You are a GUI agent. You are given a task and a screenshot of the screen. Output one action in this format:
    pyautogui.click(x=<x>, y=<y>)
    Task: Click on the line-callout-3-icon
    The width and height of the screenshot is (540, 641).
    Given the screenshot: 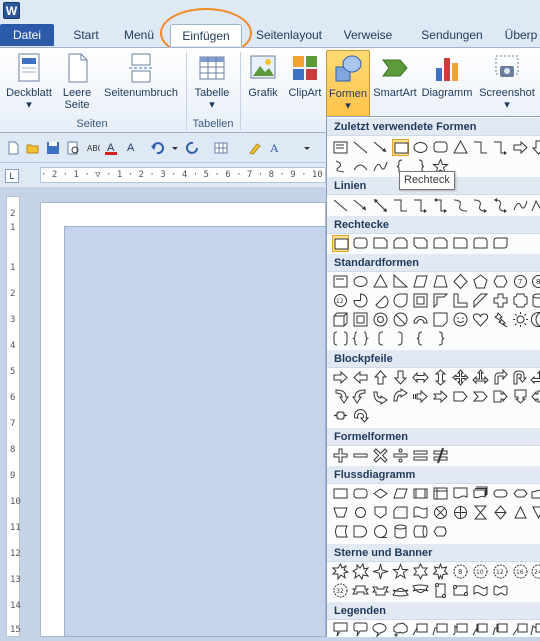 What is the action you would take?
    pyautogui.click(x=460, y=629)
    